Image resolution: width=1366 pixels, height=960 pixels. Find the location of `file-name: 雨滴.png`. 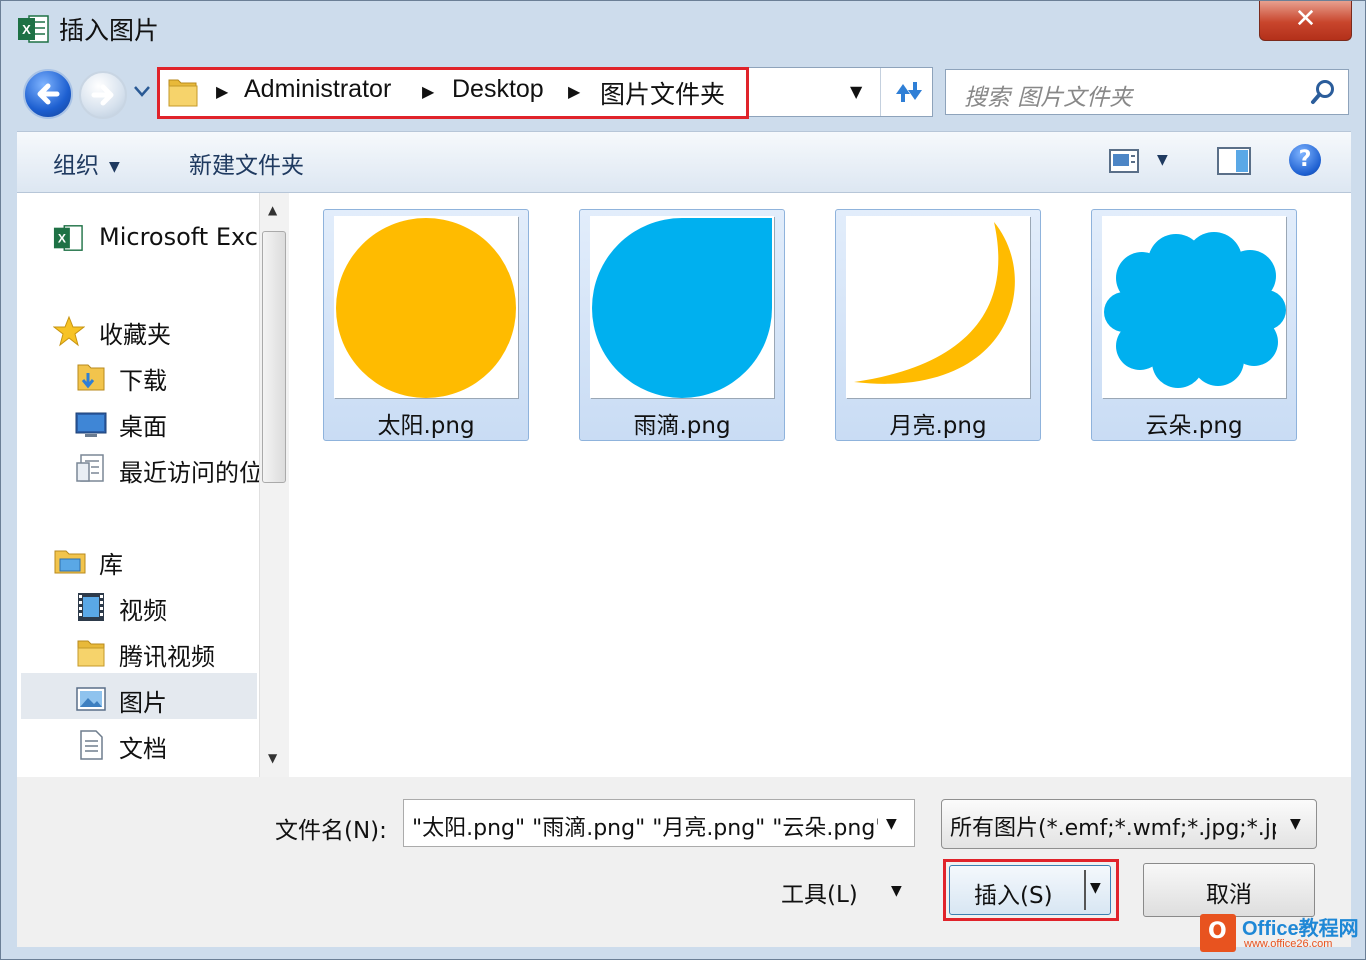

file-name: 雨滴.png is located at coordinates (682, 426).